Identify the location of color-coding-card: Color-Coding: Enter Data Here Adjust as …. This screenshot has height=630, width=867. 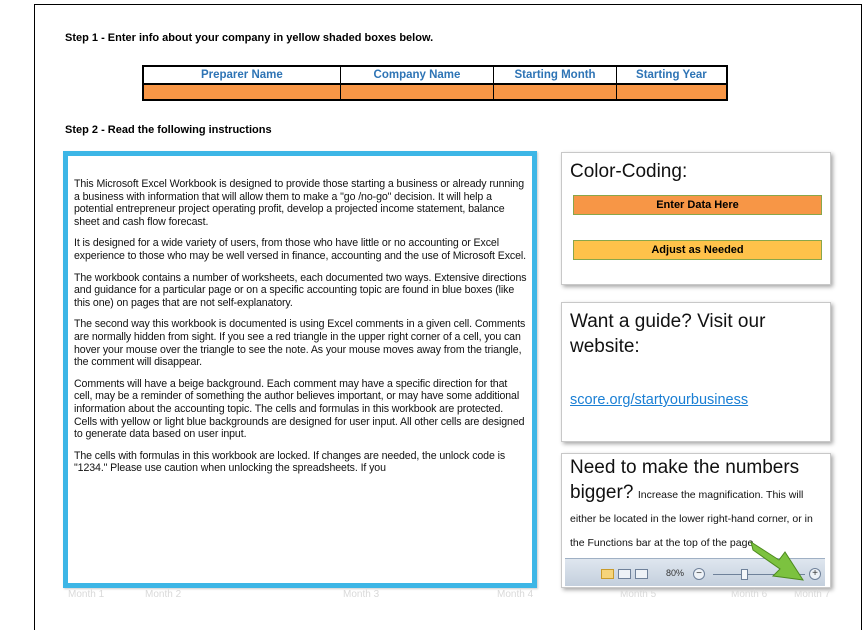
(696, 218).